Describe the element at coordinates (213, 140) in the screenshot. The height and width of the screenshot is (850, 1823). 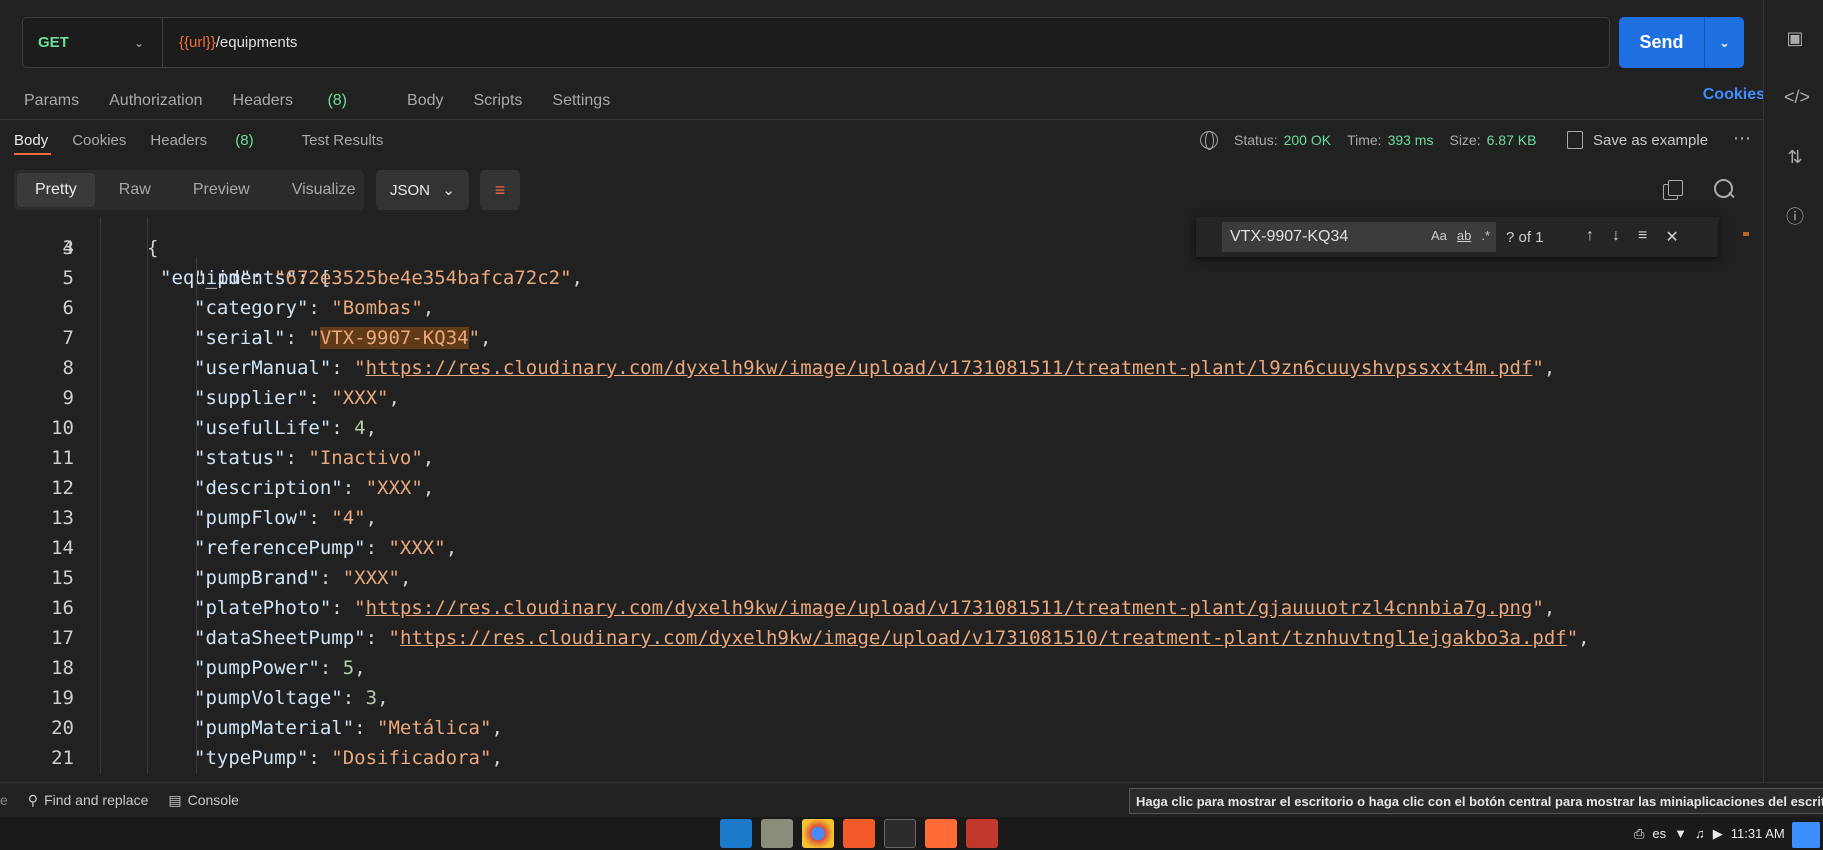
I see `response-tab-headers: Headers (8)` at that location.